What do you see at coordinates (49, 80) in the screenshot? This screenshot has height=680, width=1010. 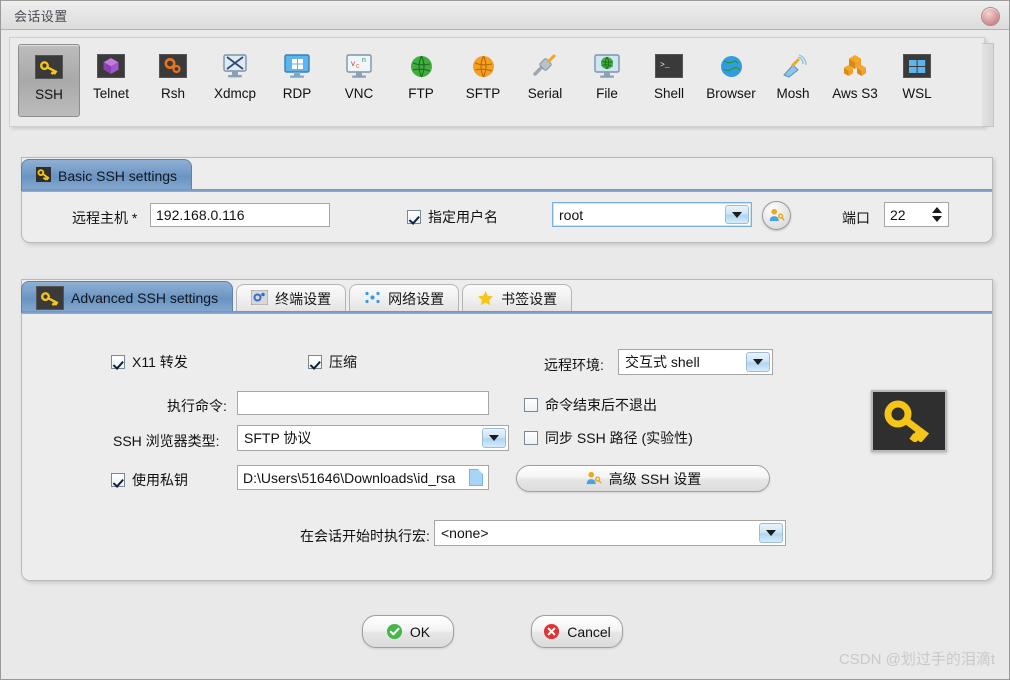 I see `protocol-ssh: SSH` at bounding box center [49, 80].